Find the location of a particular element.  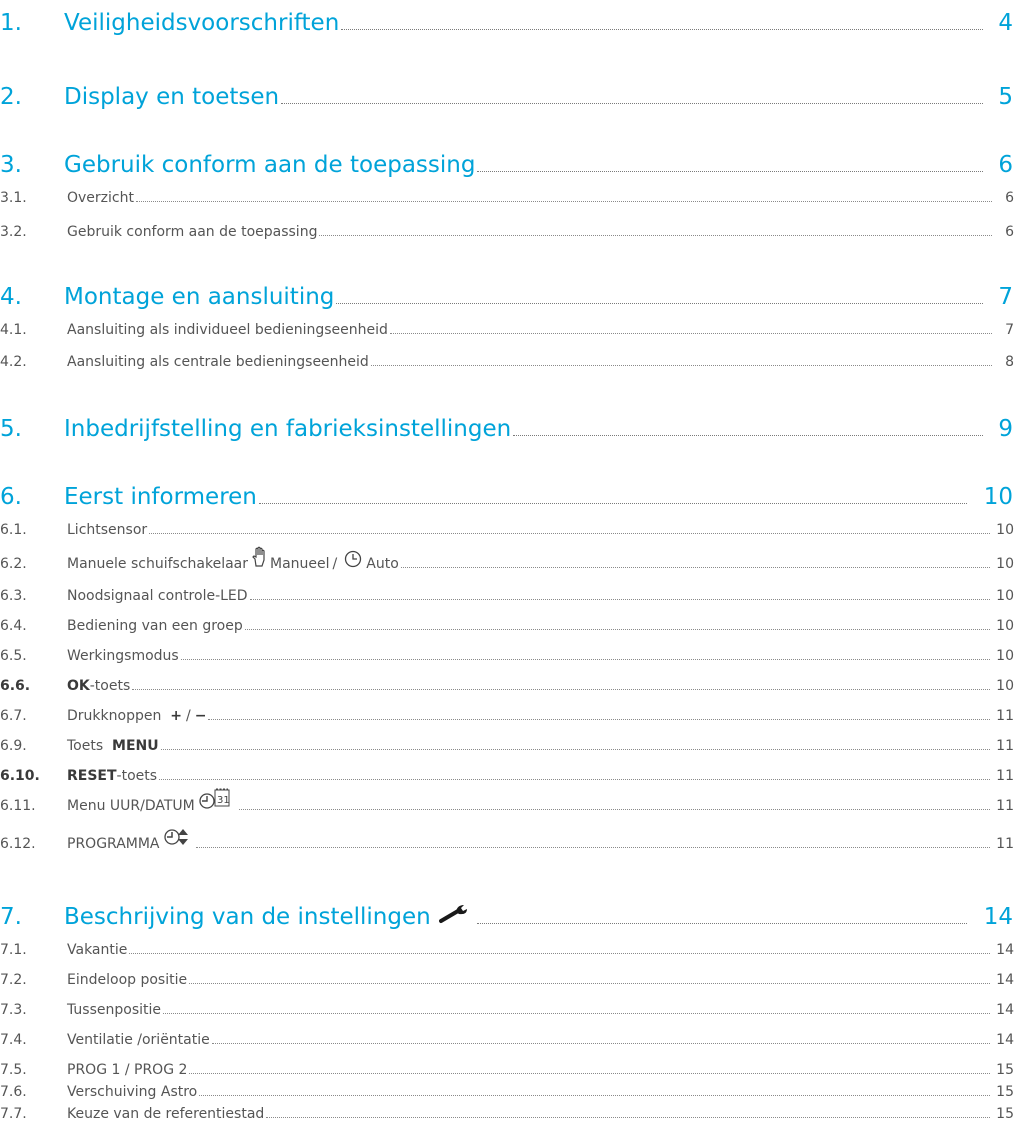

toc-entry-3-2: 3.2. Gebruik conform aan de toepassing 6 is located at coordinates (508, 230).